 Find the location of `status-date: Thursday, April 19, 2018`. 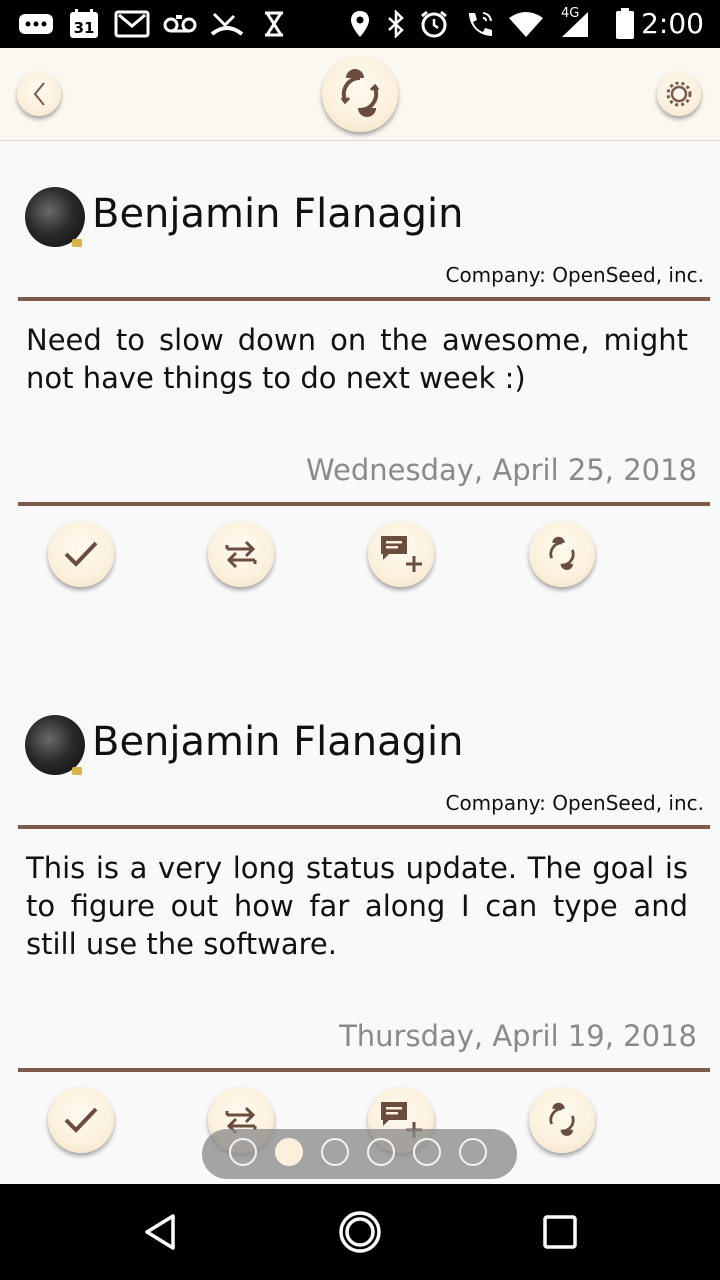

status-date: Thursday, April 19, 2018 is located at coordinates (518, 1036).